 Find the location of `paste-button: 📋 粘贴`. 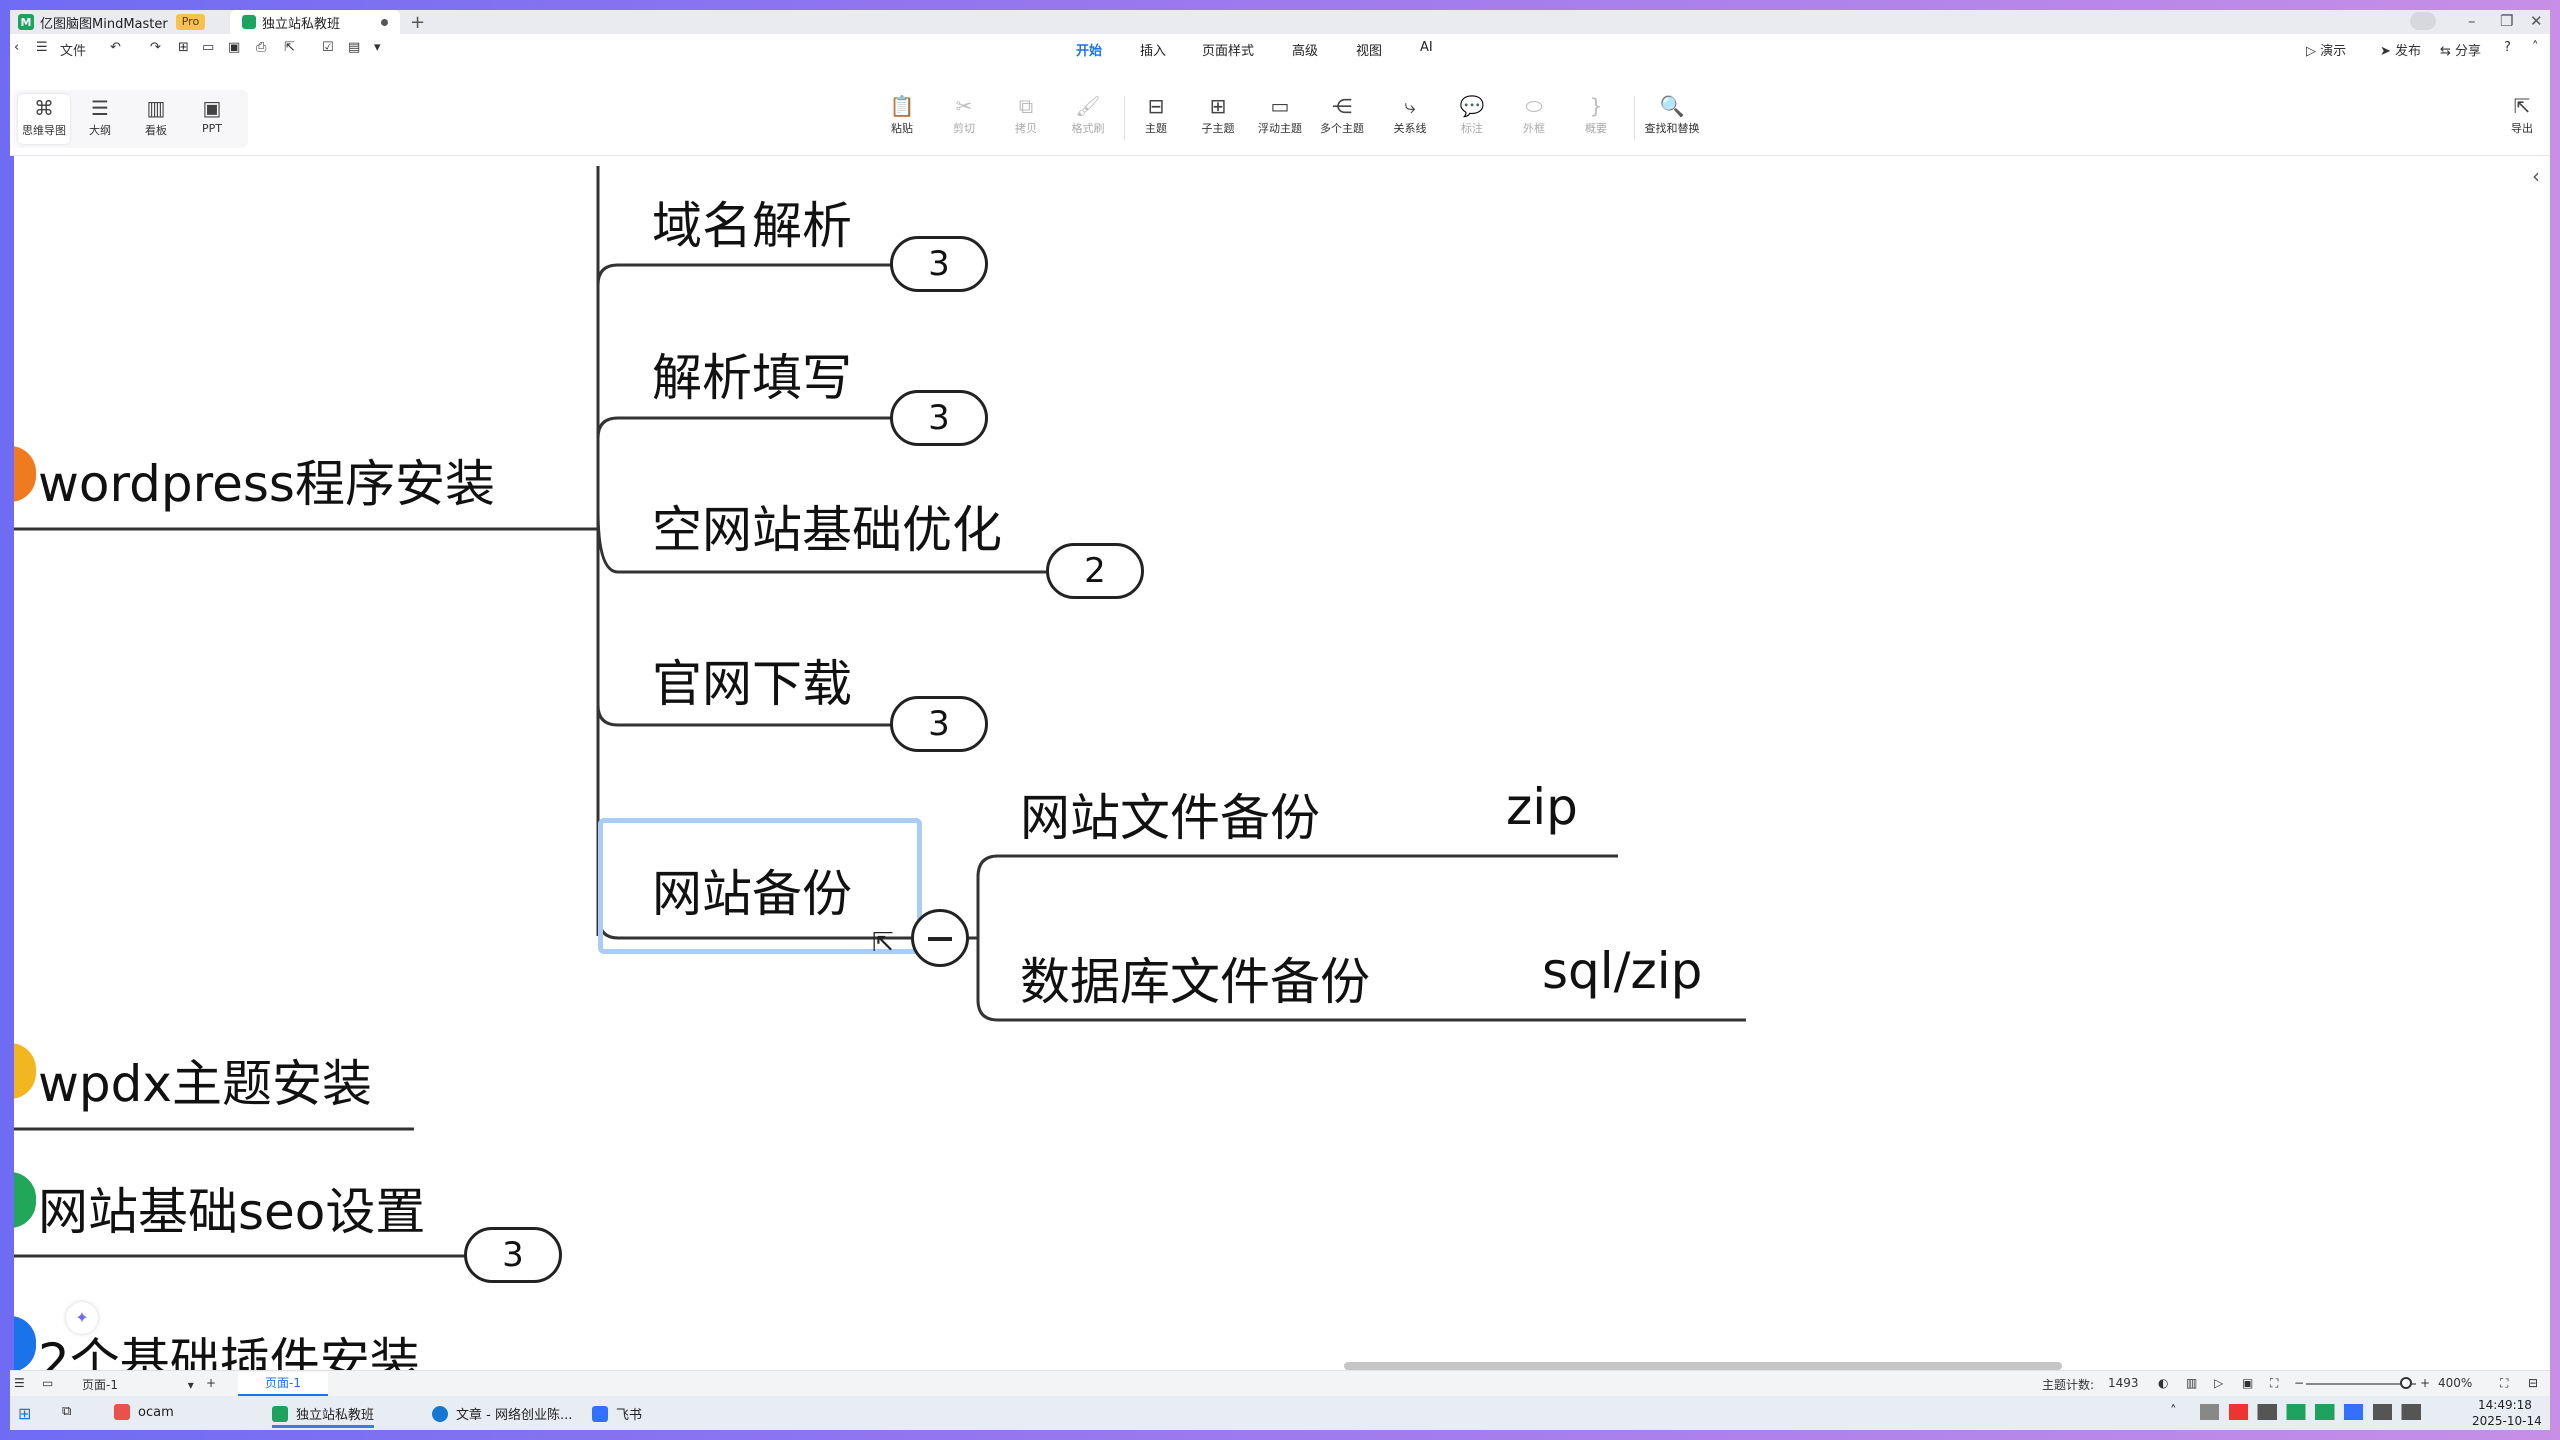

paste-button: 📋 粘贴 is located at coordinates (902, 120).